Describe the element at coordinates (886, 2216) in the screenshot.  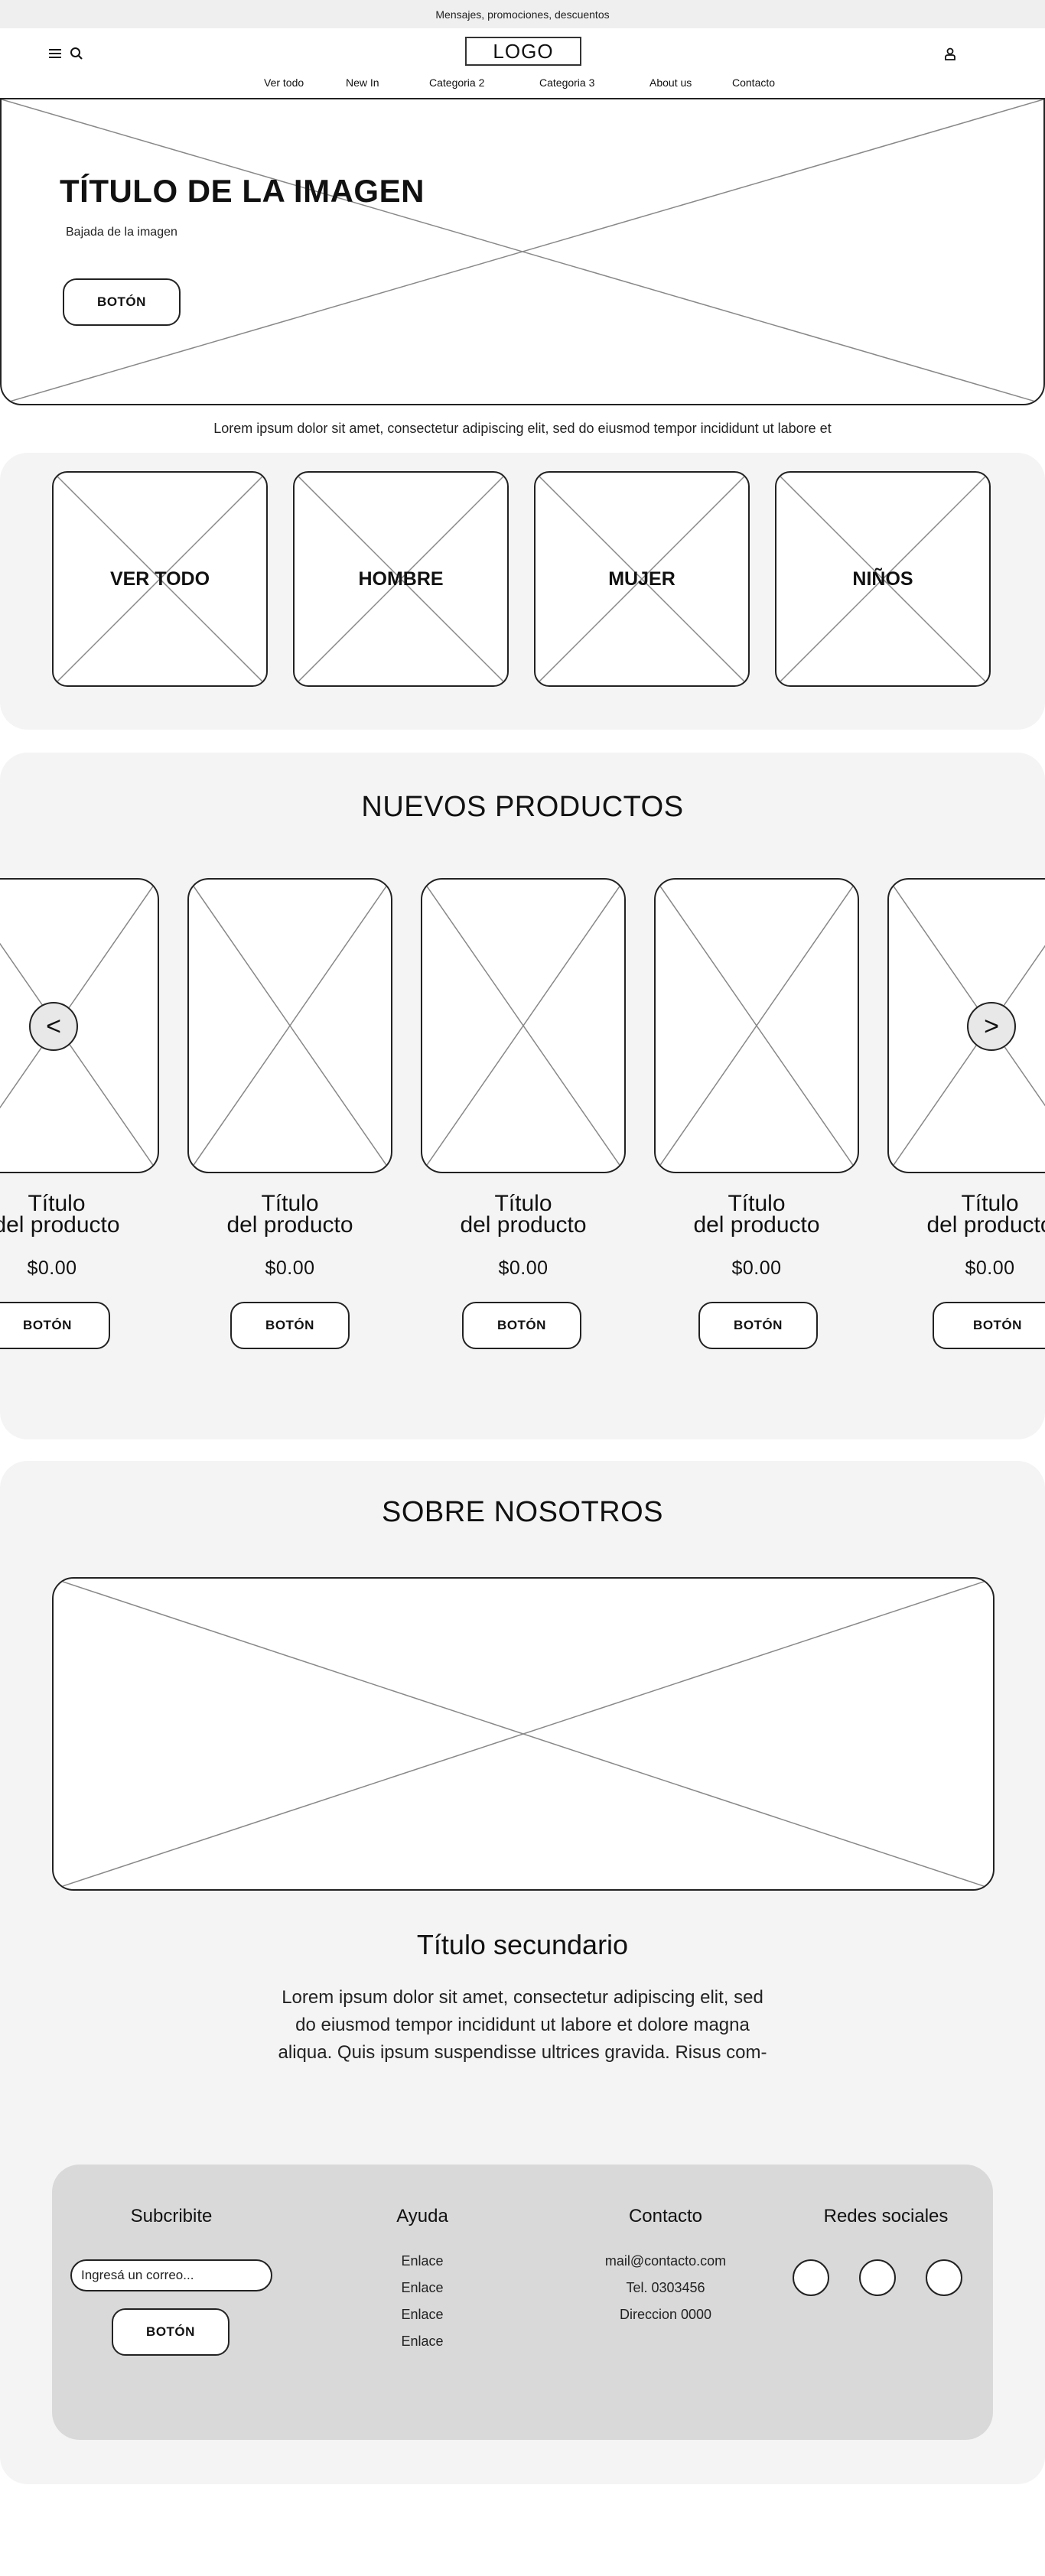
I see `footer-title-social: Redes sociales` at that location.